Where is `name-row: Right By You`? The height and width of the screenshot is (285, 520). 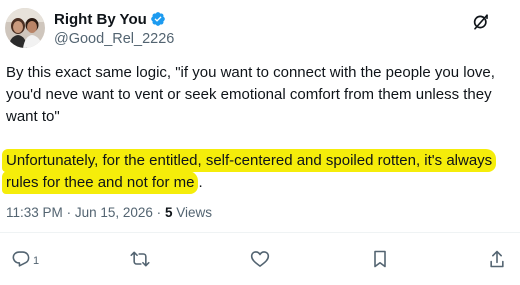 name-row: Right By You is located at coordinates (114, 19).